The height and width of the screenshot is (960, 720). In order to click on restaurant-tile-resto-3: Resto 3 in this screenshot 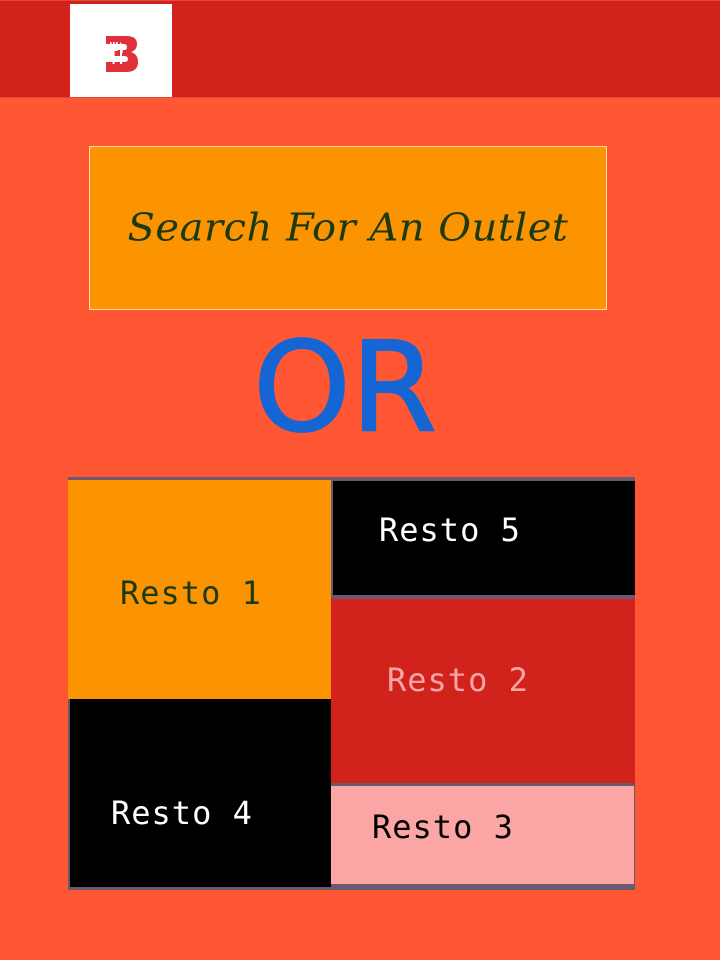, I will do `click(482, 835)`.